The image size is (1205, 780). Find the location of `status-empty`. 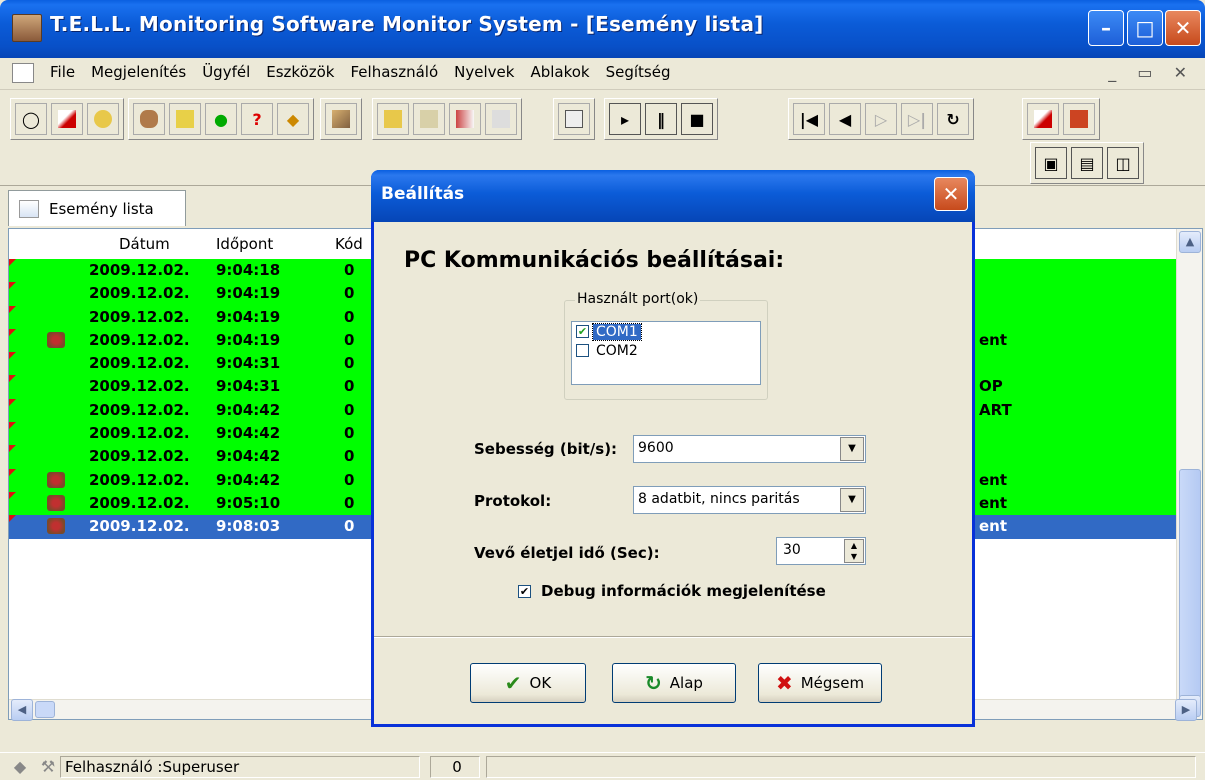

status-empty is located at coordinates (841, 767).